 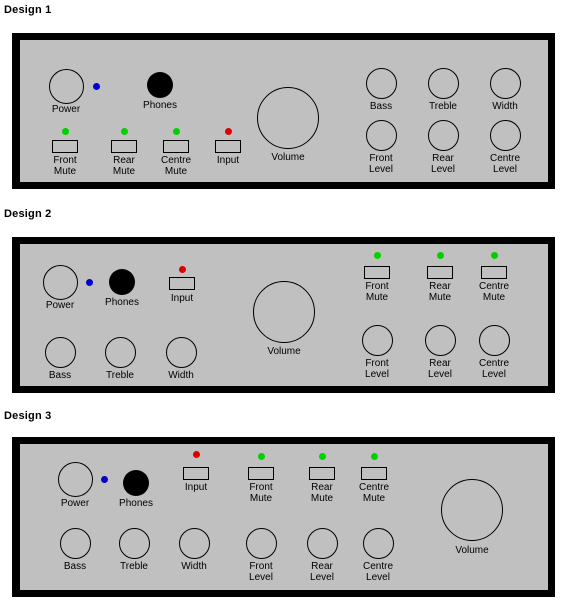 I want to click on design-title: Design 3, so click(x=28, y=416).